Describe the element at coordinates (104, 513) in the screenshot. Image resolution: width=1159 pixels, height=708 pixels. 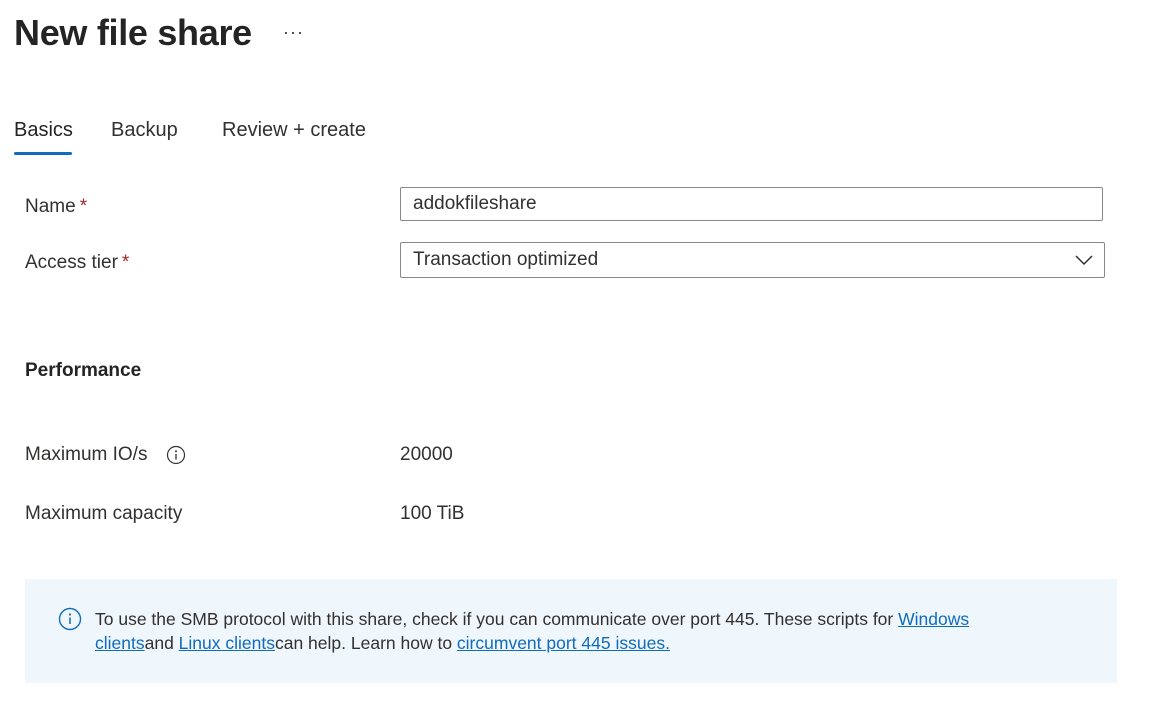
I see `max-capacity-label: Maximum capacity` at that location.